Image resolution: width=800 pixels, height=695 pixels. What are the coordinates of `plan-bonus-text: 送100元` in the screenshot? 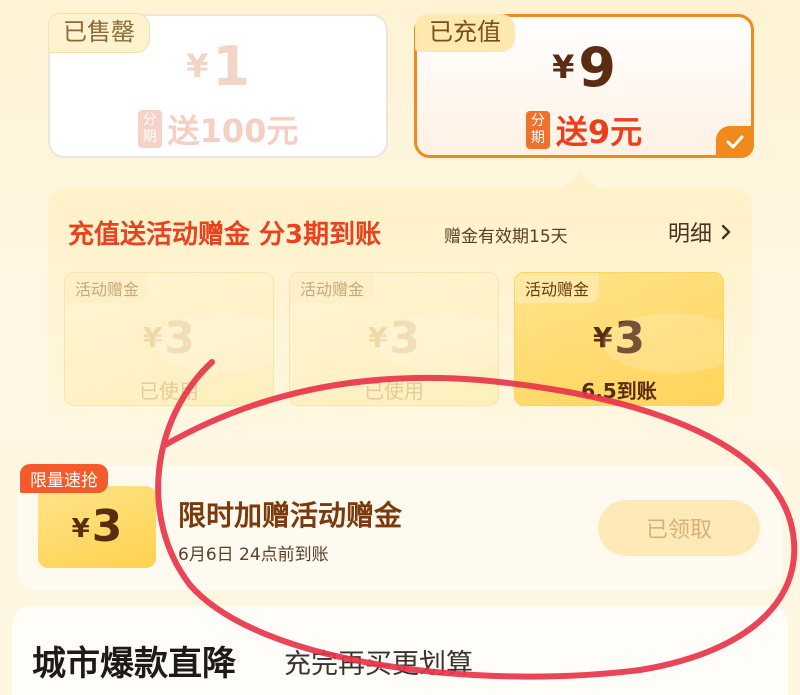 It's located at (233, 131).